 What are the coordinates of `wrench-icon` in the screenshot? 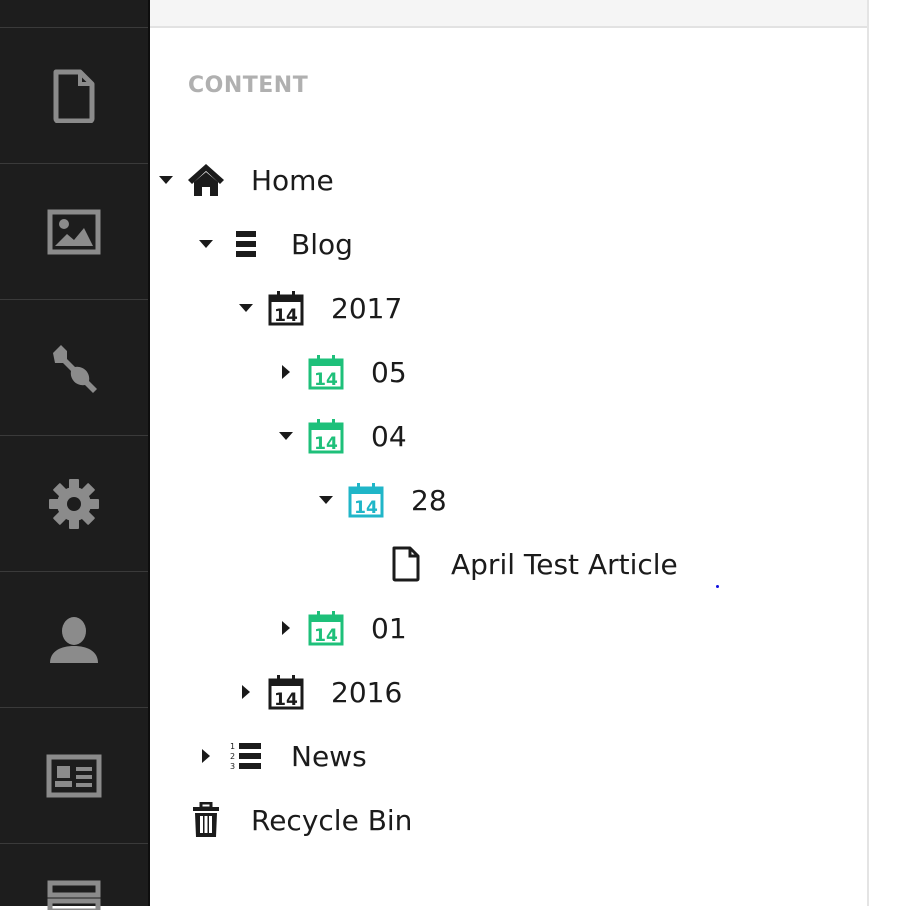 It's located at (75, 368).